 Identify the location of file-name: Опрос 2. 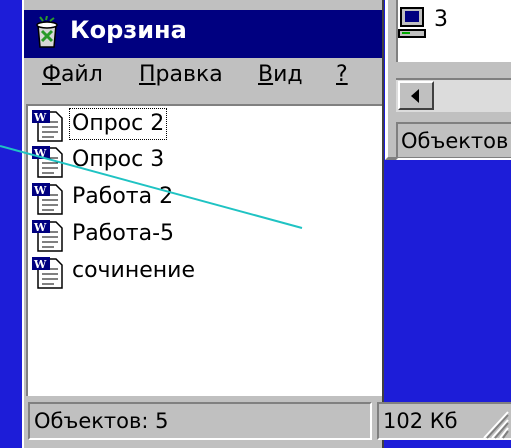
(118, 124).